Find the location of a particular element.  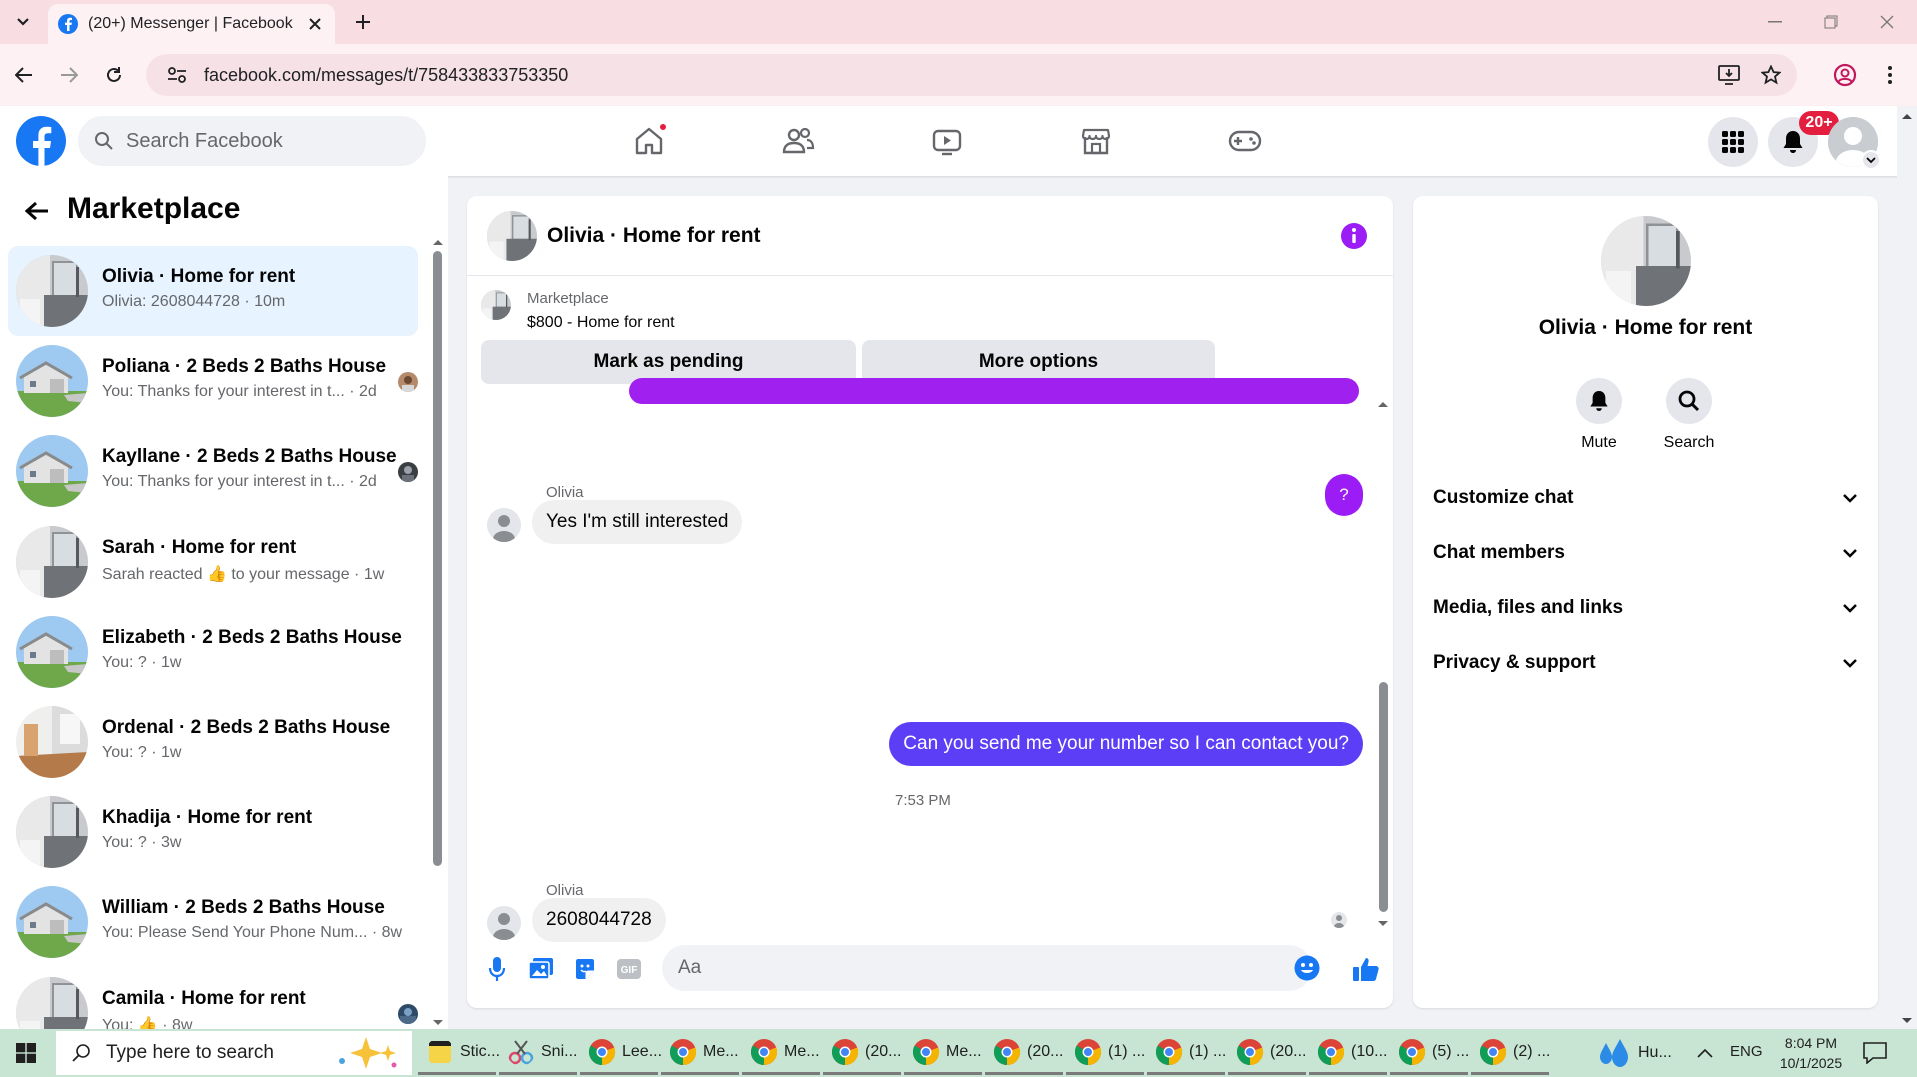

listing-title: $800 - Home for rent is located at coordinates (601, 323).